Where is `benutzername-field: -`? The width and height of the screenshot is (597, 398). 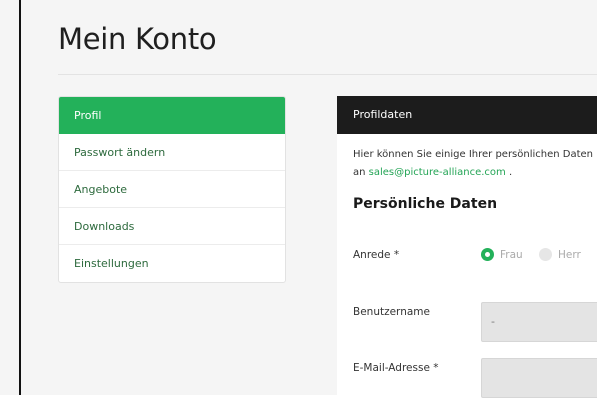
benutzername-field: - is located at coordinates (539, 322).